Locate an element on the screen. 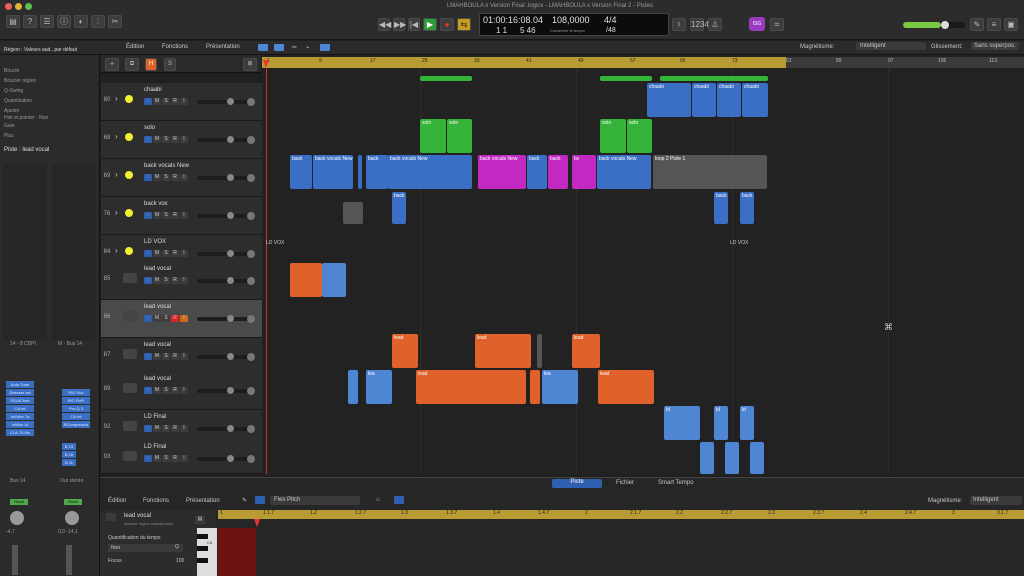 Image resolution: width=1024 pixels, height=576 pixels. plugin-slot: SSL6Chan is located at coordinates (20, 400).